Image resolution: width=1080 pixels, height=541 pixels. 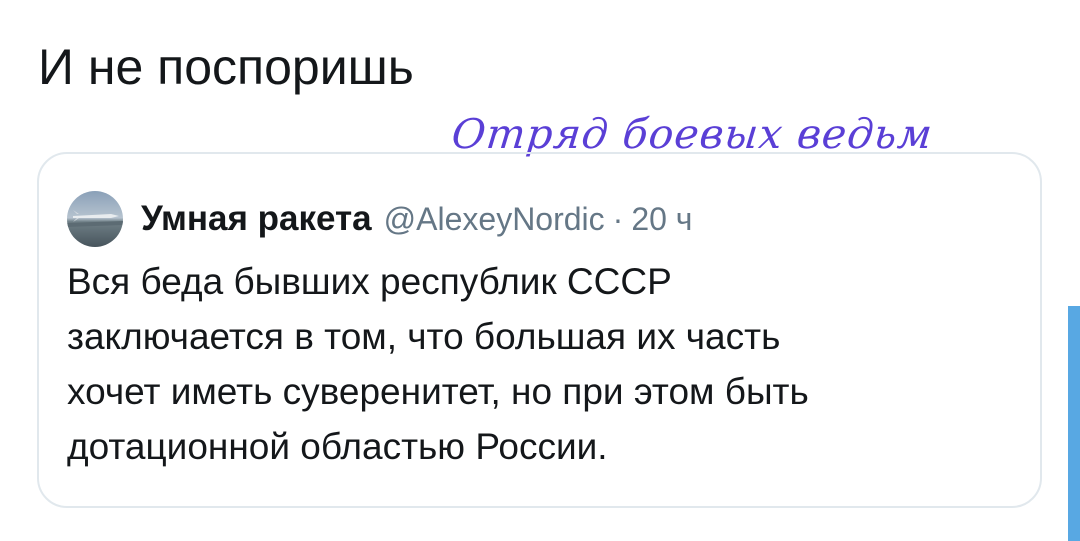 I want to click on body-line: заключается в том, что большая их часть, so click(x=424, y=336).